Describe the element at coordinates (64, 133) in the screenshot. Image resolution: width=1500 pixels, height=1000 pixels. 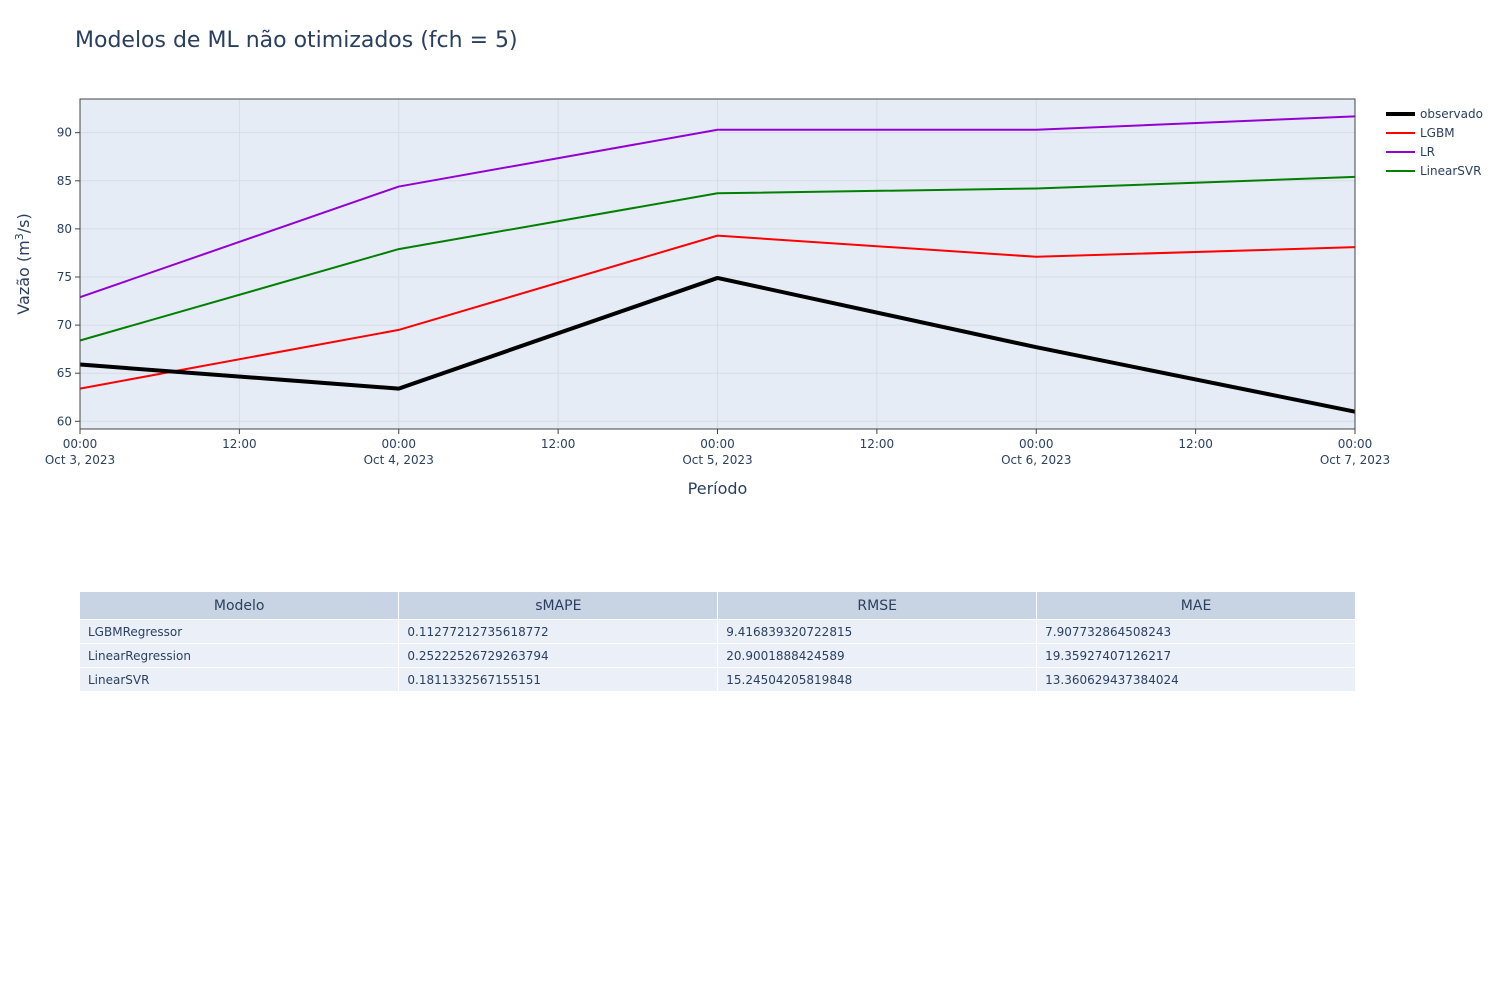
I see `y-tick-label: 90` at that location.